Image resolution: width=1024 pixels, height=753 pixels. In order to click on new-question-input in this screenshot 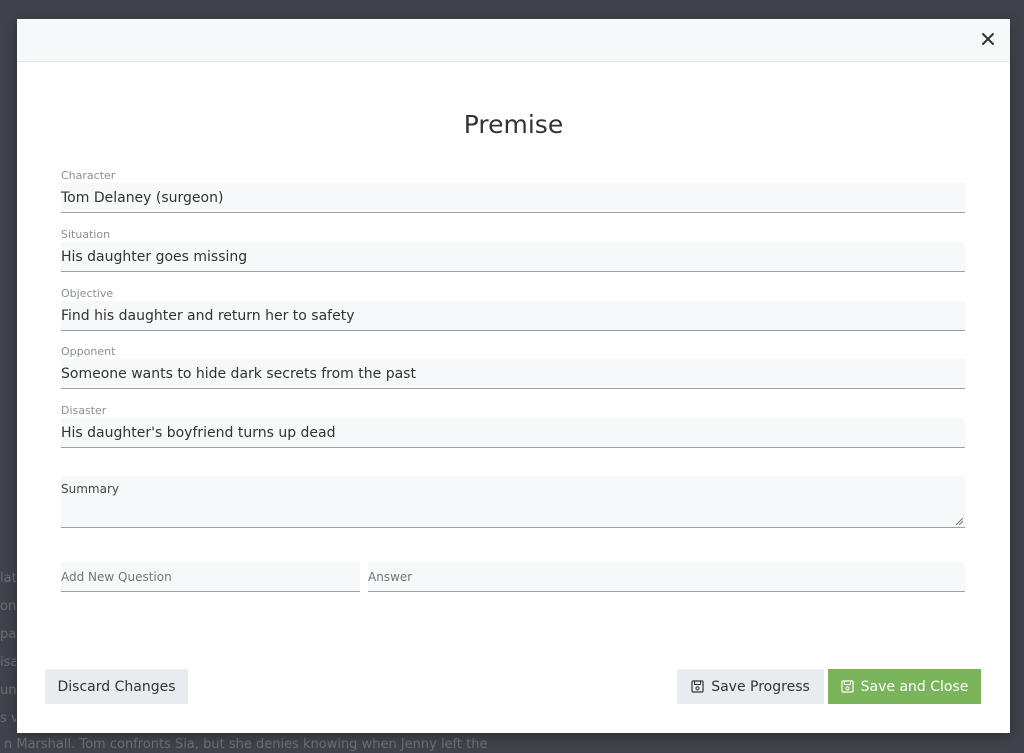, I will do `click(210, 577)`.